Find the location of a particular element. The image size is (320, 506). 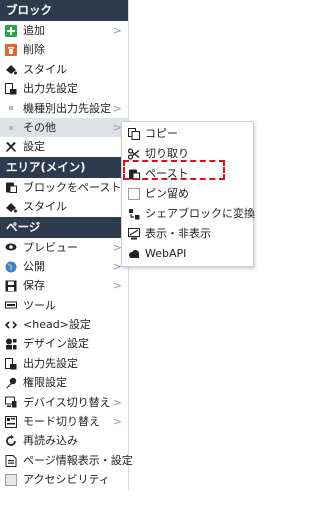

menu-item-label: ブロックをペースト is located at coordinates (72, 187).